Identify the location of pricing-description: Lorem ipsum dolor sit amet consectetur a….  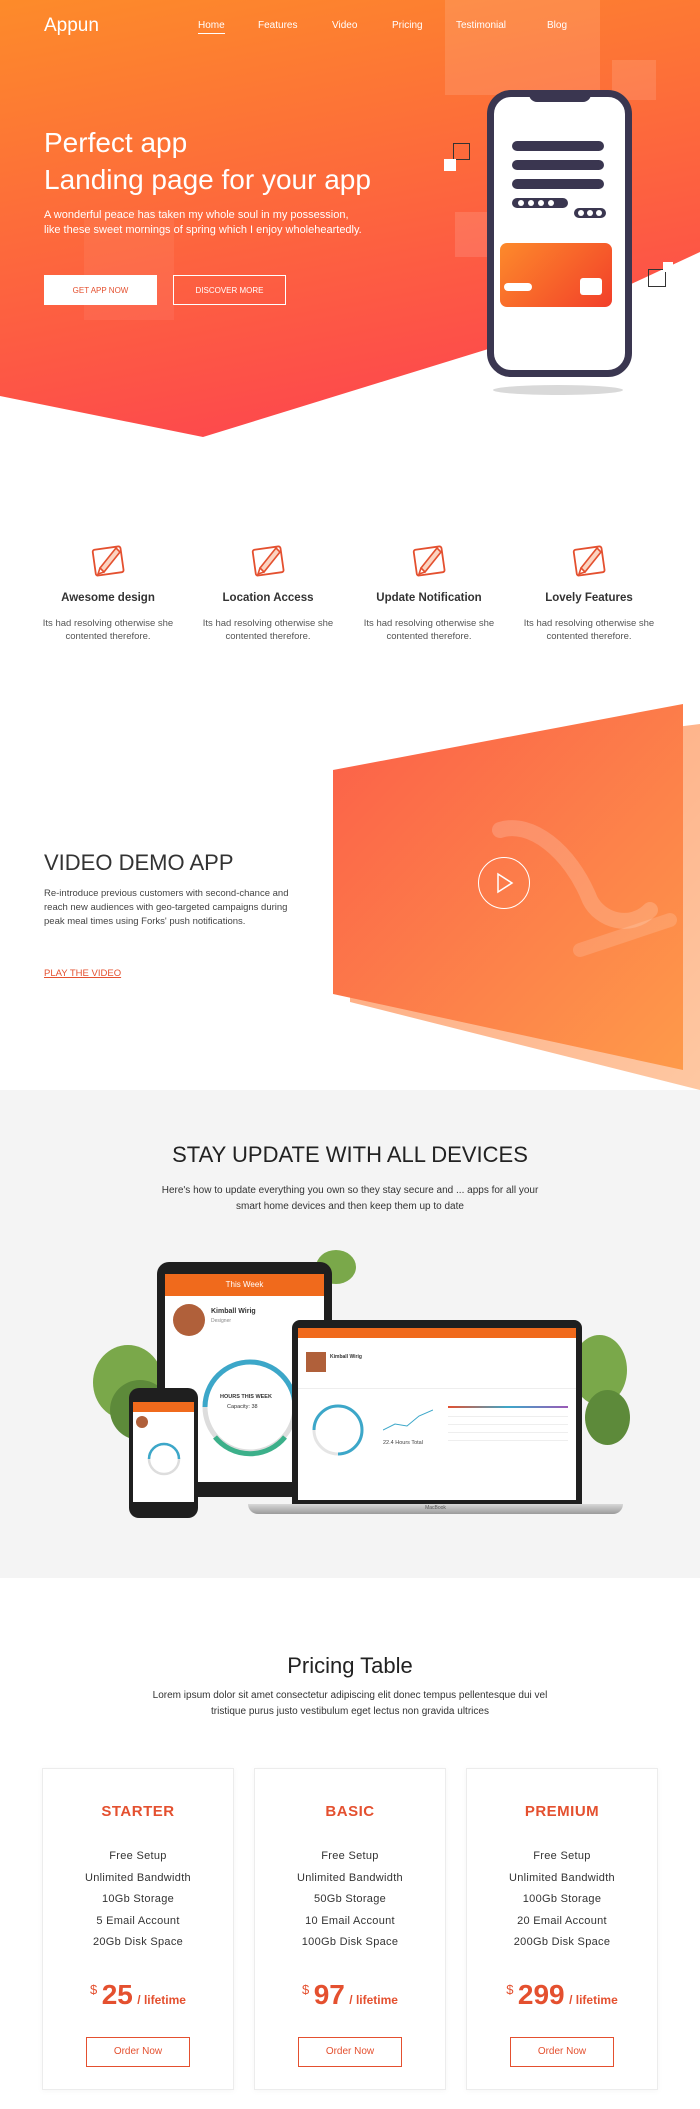
(350, 1703).